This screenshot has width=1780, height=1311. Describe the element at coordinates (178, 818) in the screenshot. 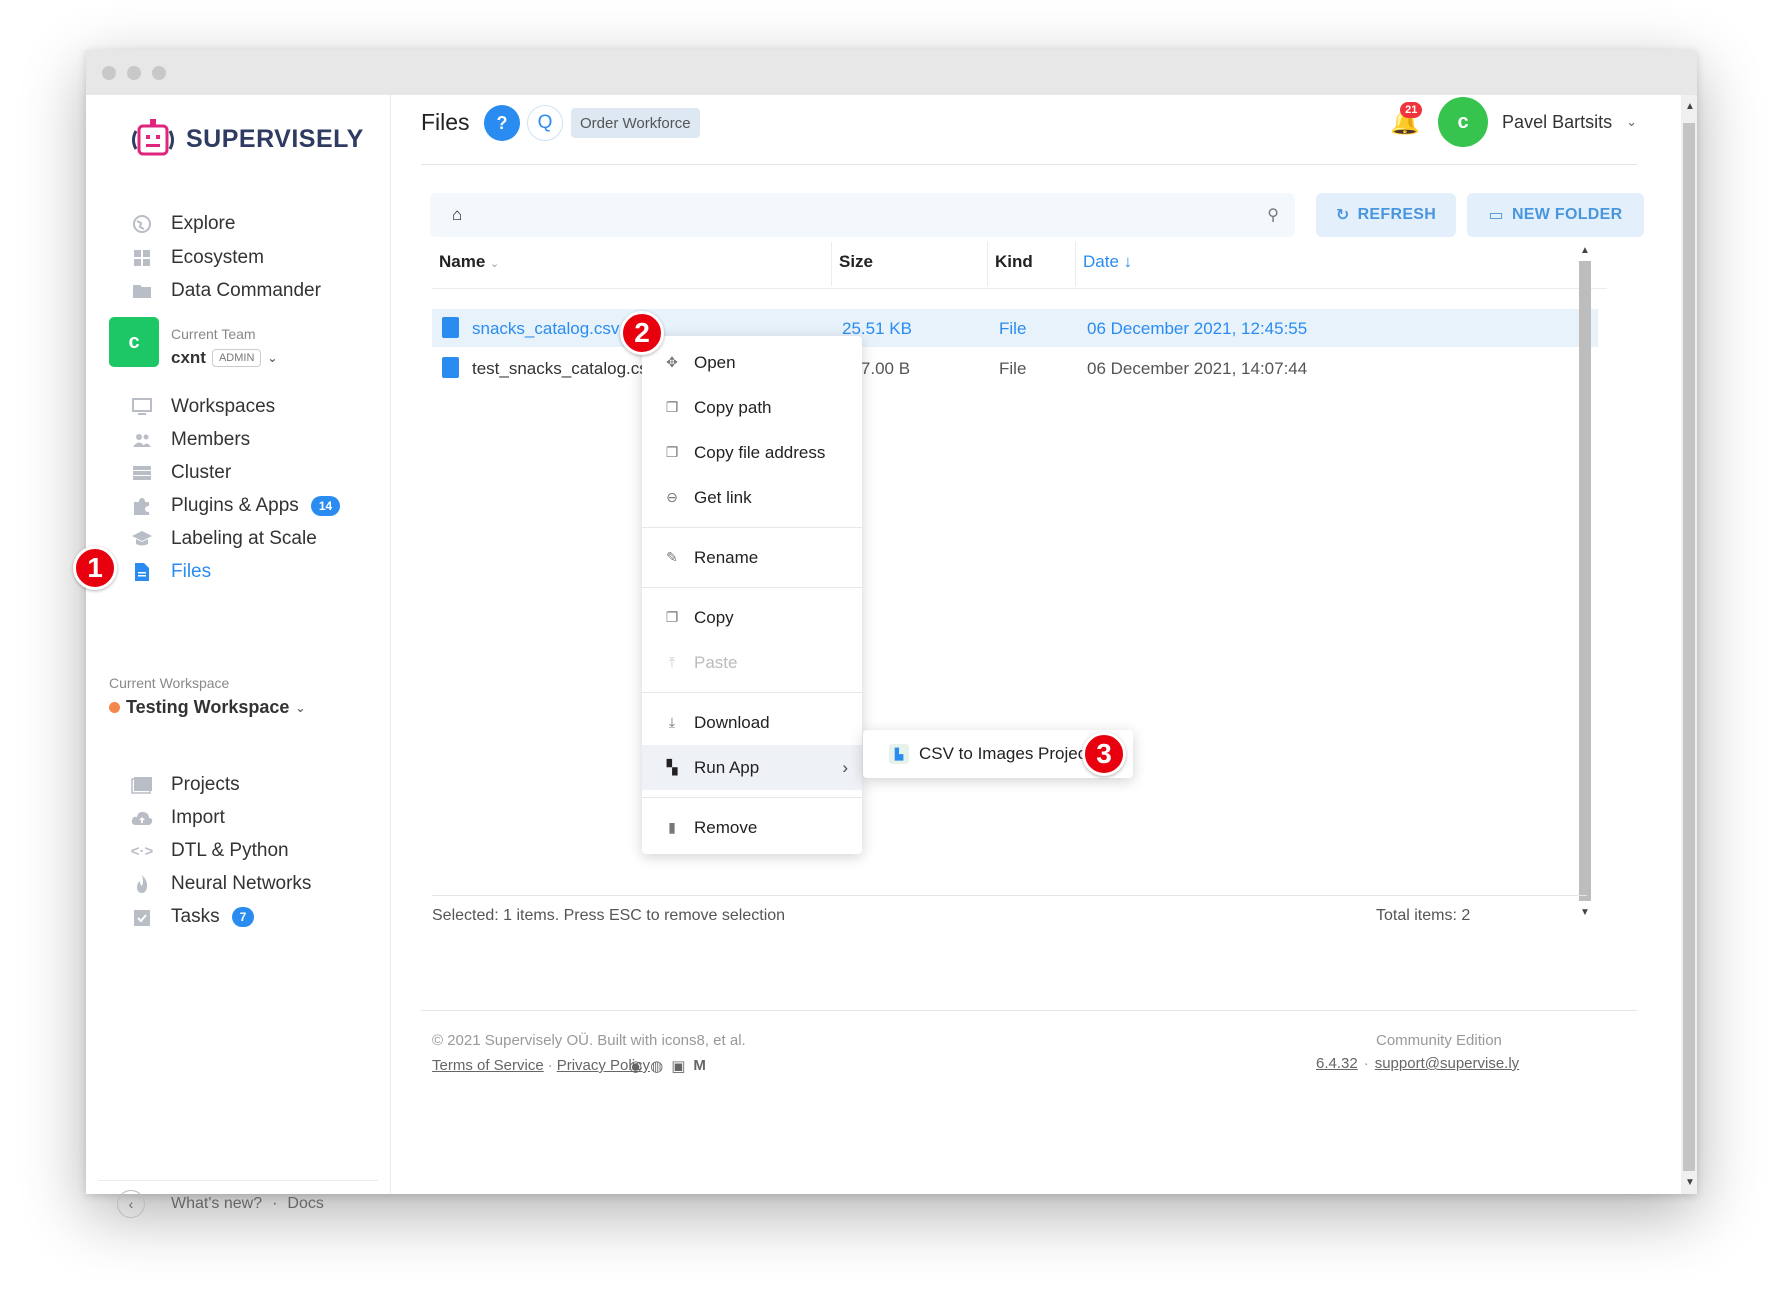

I see `sidebar-item-import: Import` at that location.